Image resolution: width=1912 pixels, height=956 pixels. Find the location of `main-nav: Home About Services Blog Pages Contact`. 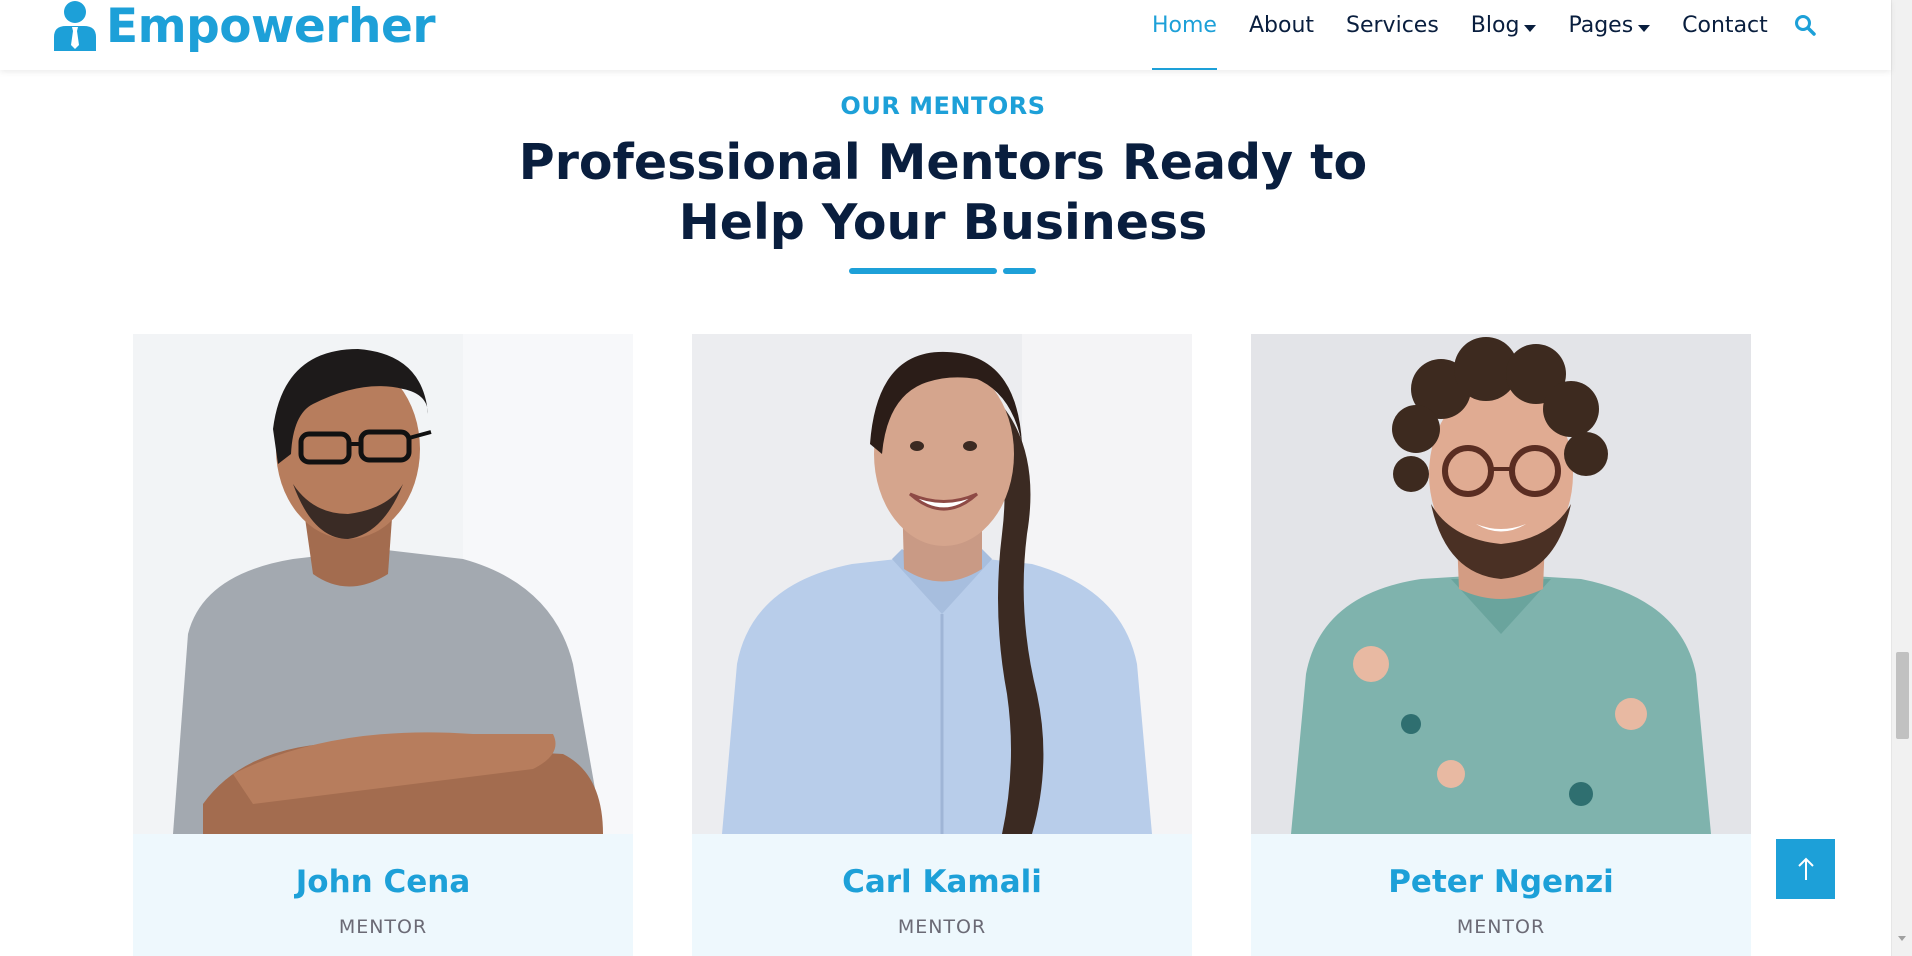

main-nav: Home About Services Blog Pages Contact is located at coordinates (1476, 35).